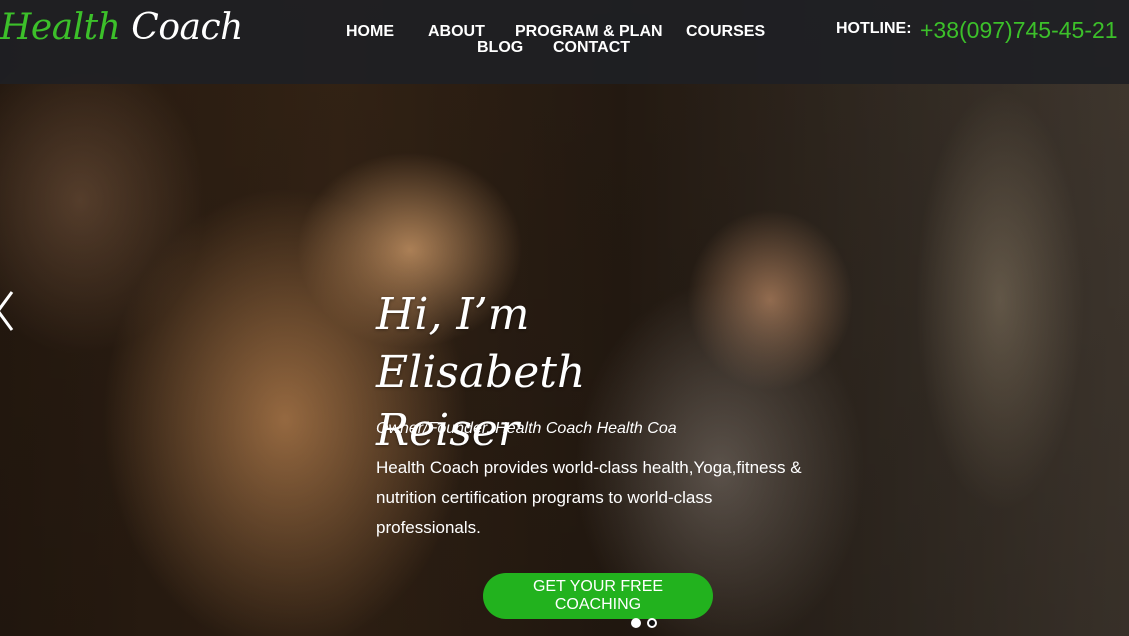  What do you see at coordinates (874, 28) in the screenshot?
I see `hotline-label: HOTLINE:` at bounding box center [874, 28].